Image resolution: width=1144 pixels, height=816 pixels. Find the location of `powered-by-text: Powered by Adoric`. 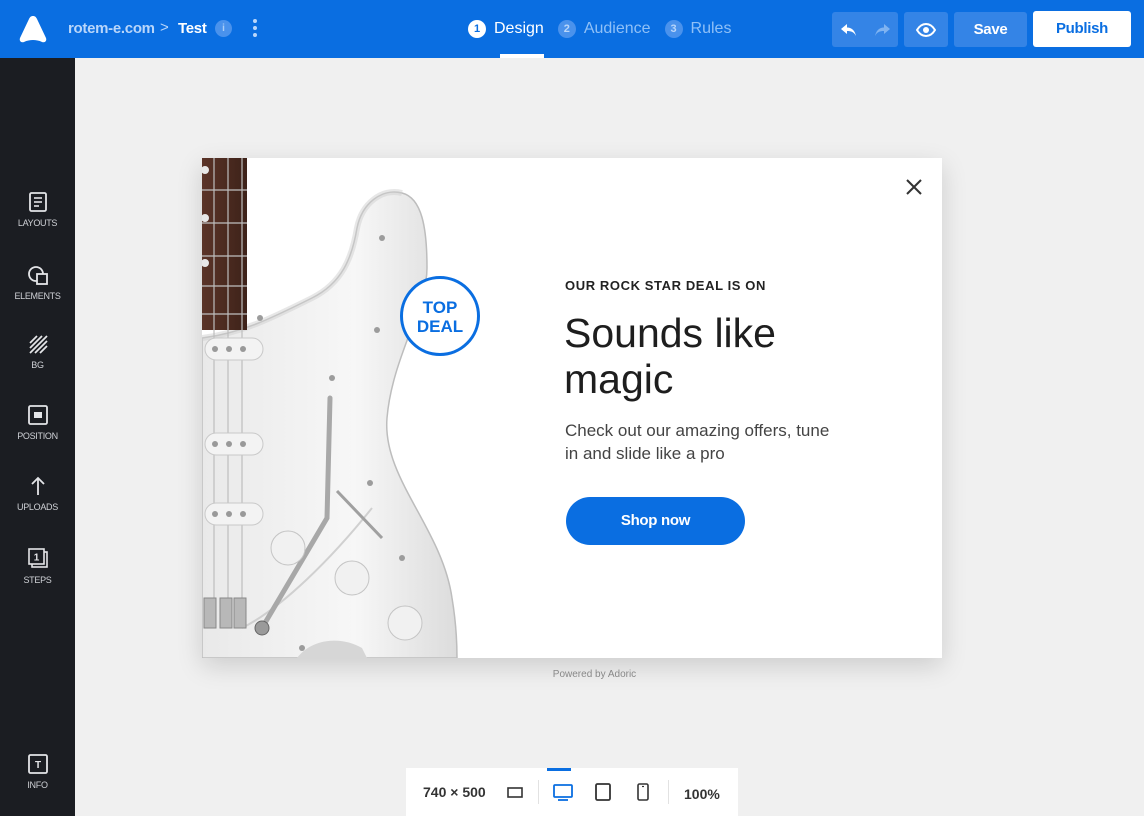

powered-by-text: Powered by Adoric is located at coordinates (572, 674).